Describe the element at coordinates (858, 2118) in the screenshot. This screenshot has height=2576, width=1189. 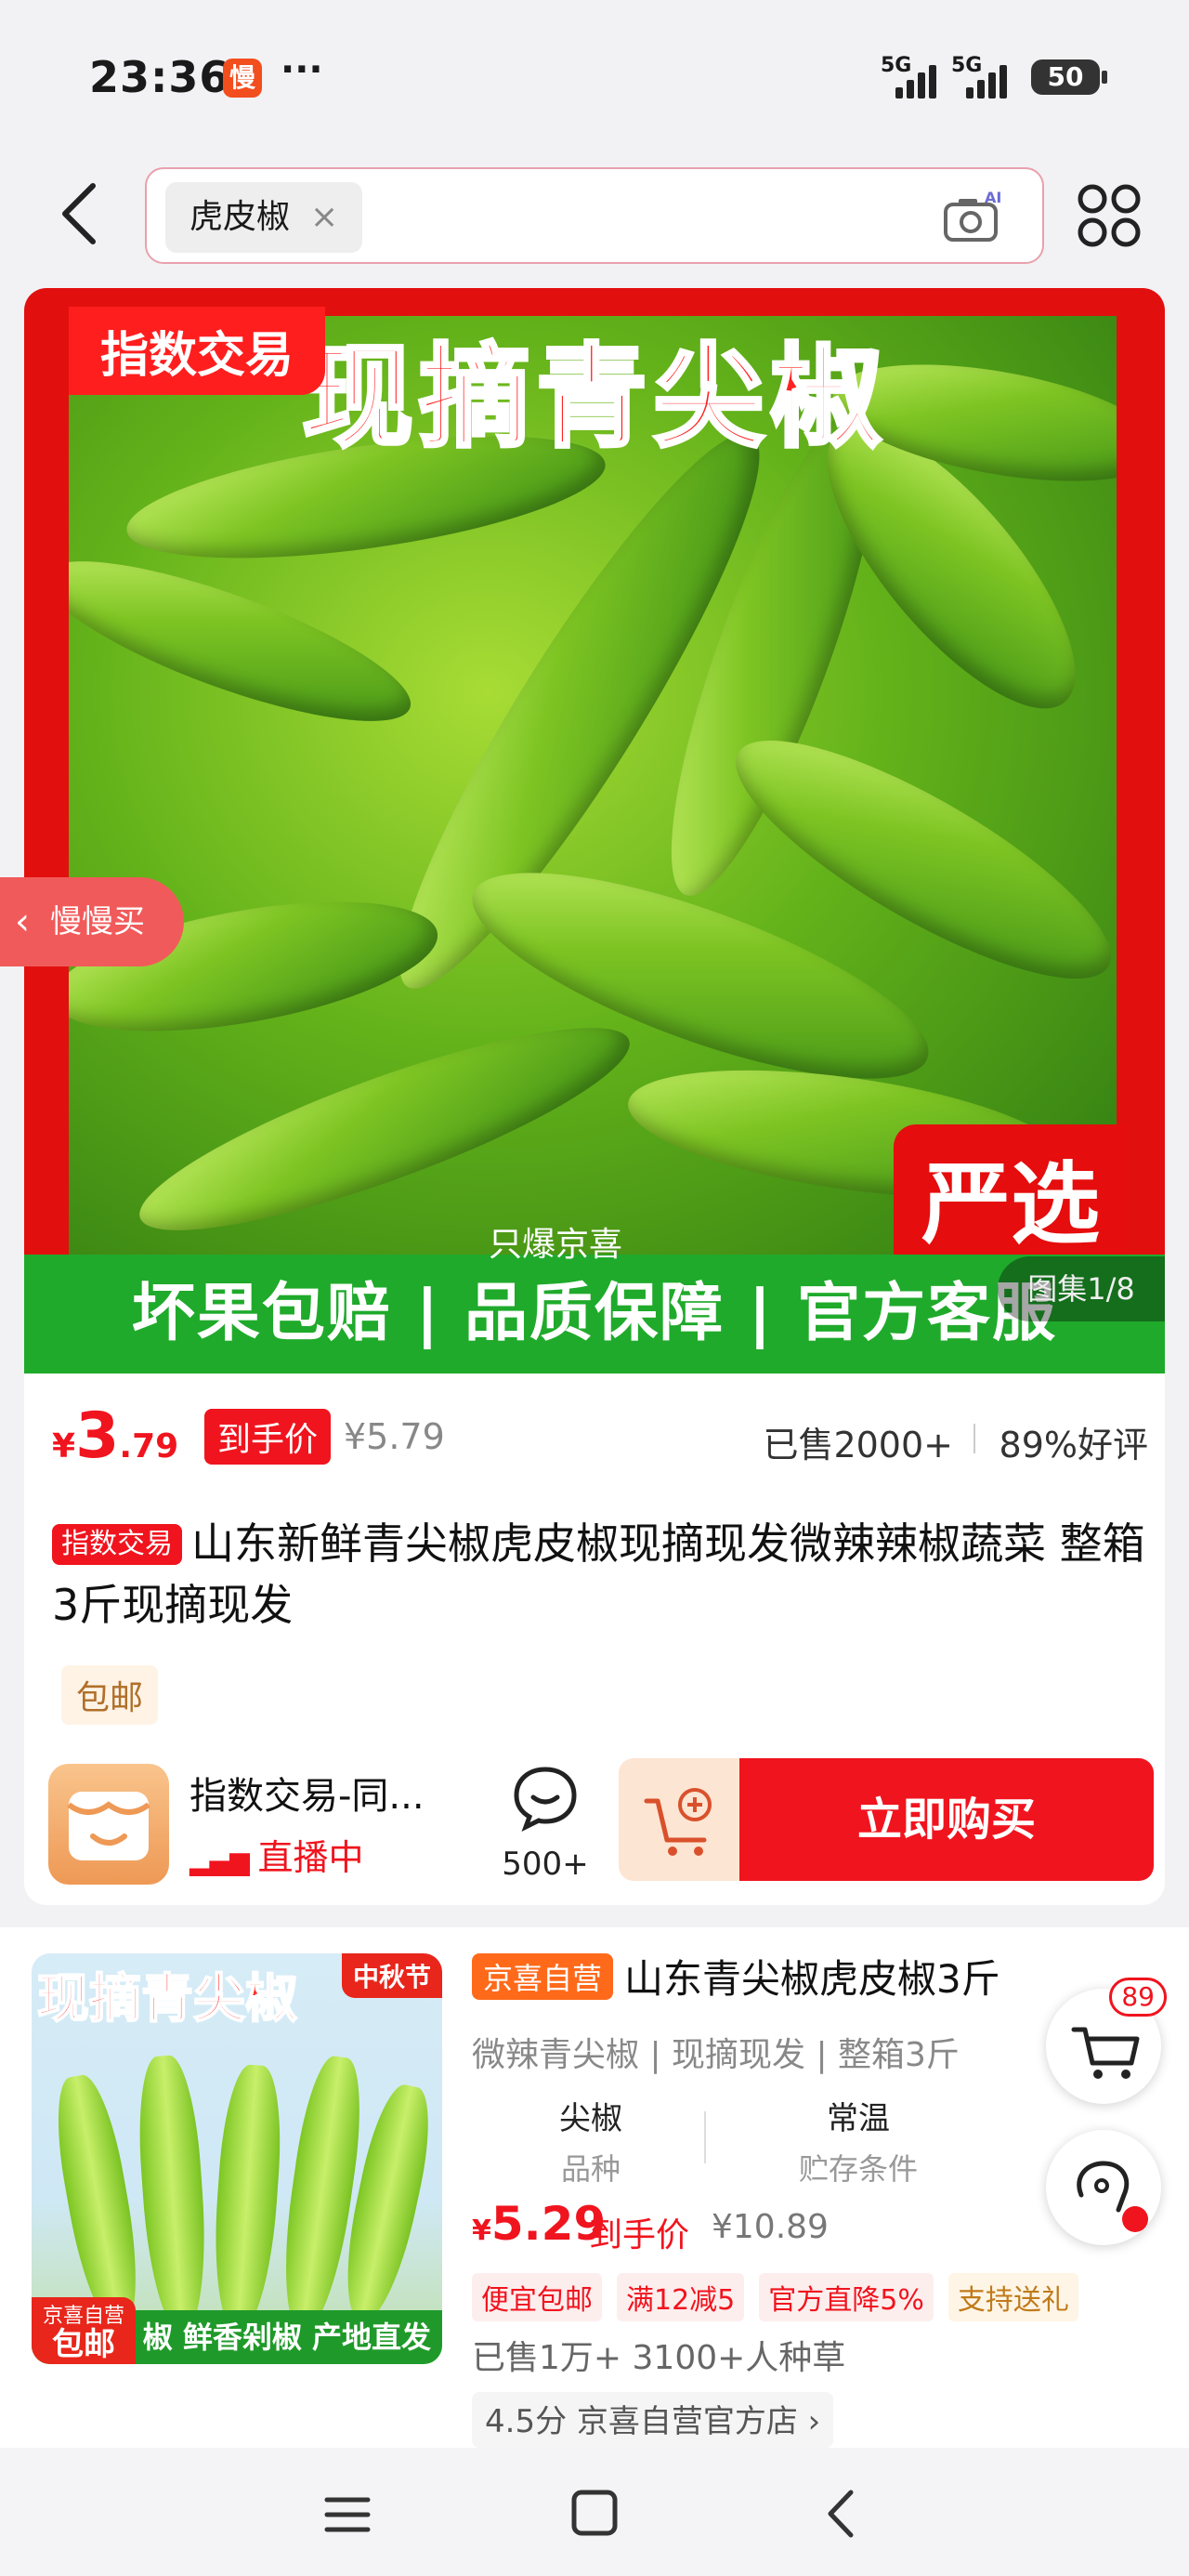
I see `attribute-value: 常温` at that location.